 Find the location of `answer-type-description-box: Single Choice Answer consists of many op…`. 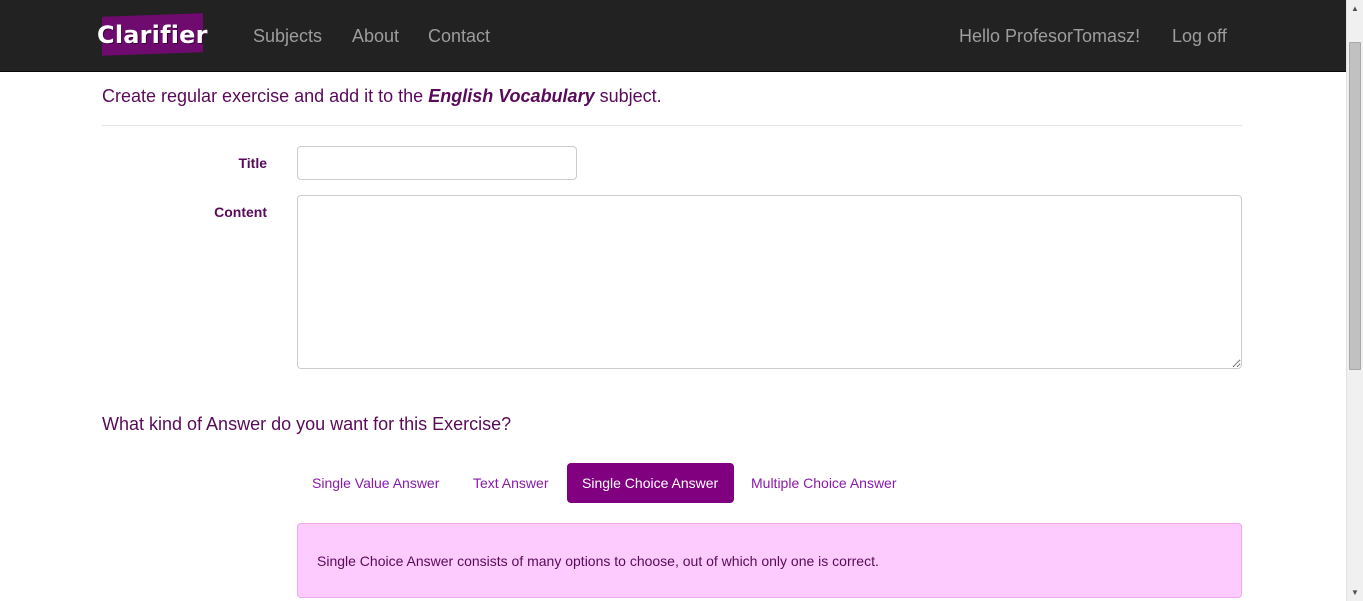

answer-type-description-box: Single Choice Answer consists of many op… is located at coordinates (769, 560).